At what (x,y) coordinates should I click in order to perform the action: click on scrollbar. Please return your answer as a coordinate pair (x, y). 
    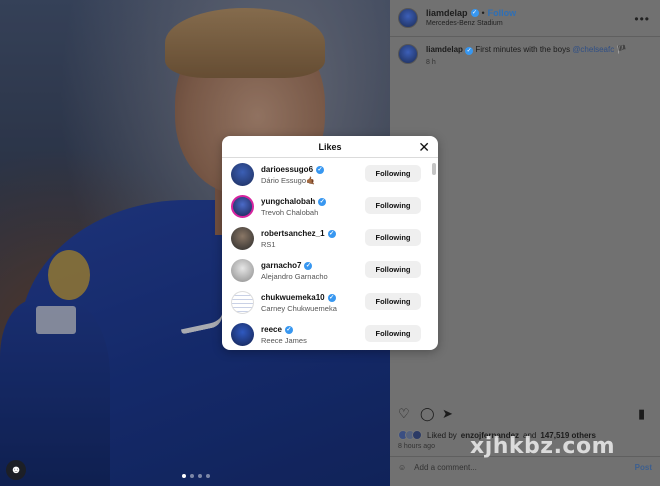
    Looking at the image, I should click on (434, 169).